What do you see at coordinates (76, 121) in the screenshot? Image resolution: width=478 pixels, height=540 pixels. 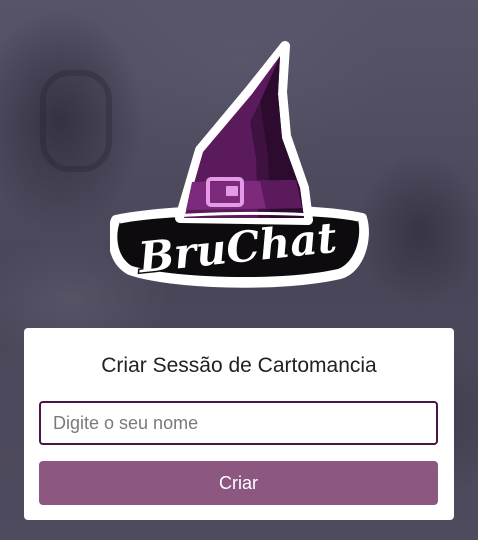 I see `background-decoration` at bounding box center [76, 121].